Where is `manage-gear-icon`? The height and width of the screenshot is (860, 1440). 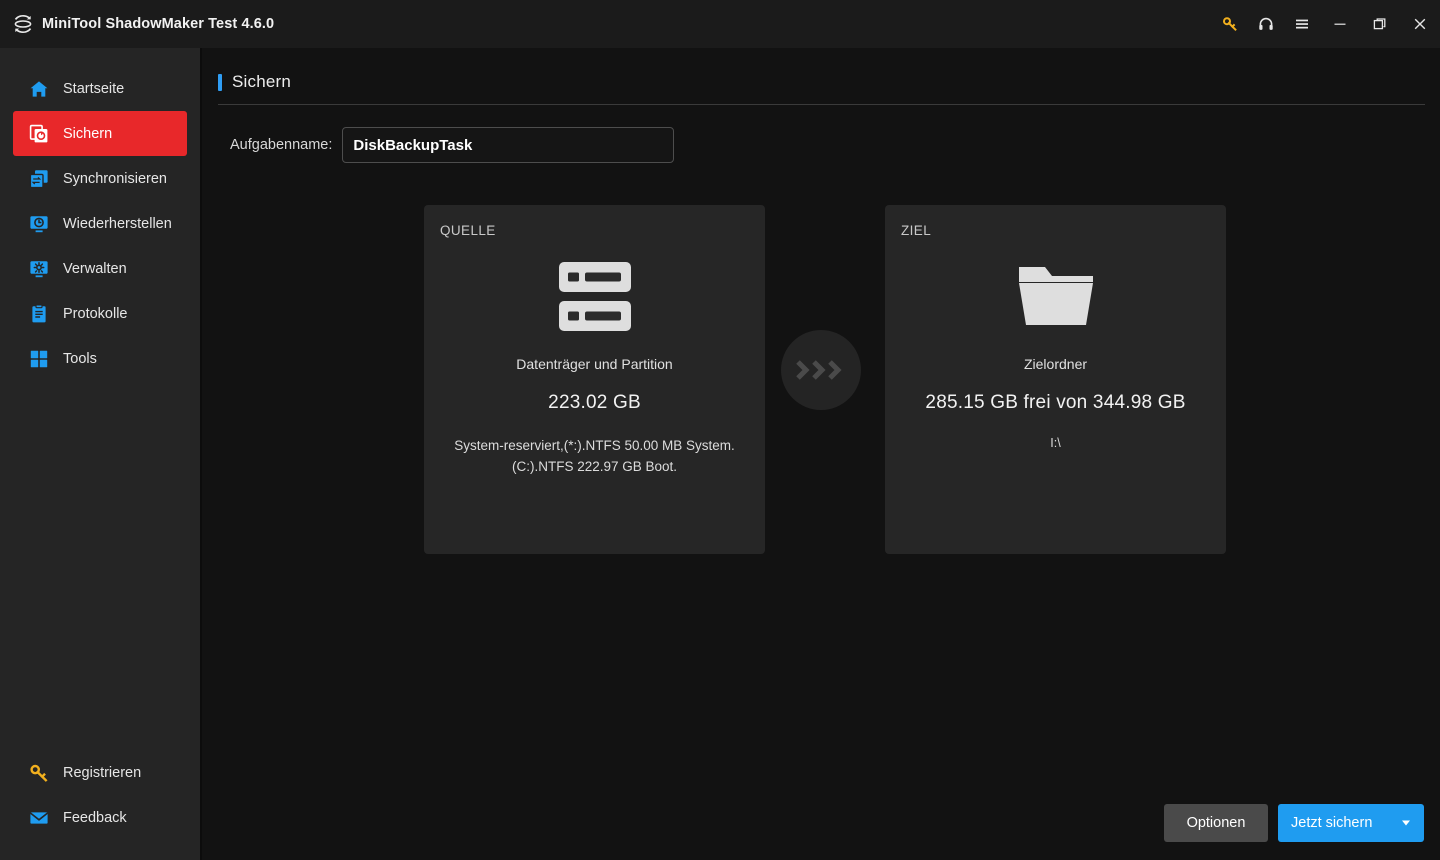
manage-gear-icon is located at coordinates (38, 268).